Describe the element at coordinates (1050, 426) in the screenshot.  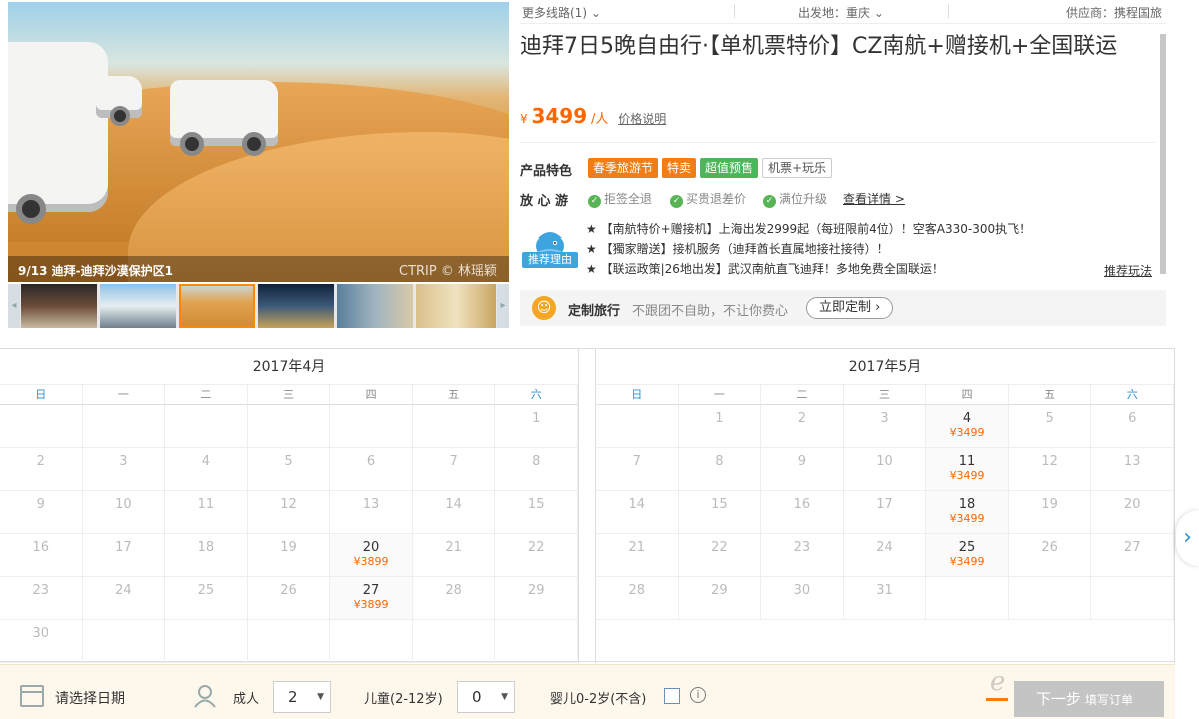
I see `calendar-day: 5` at that location.